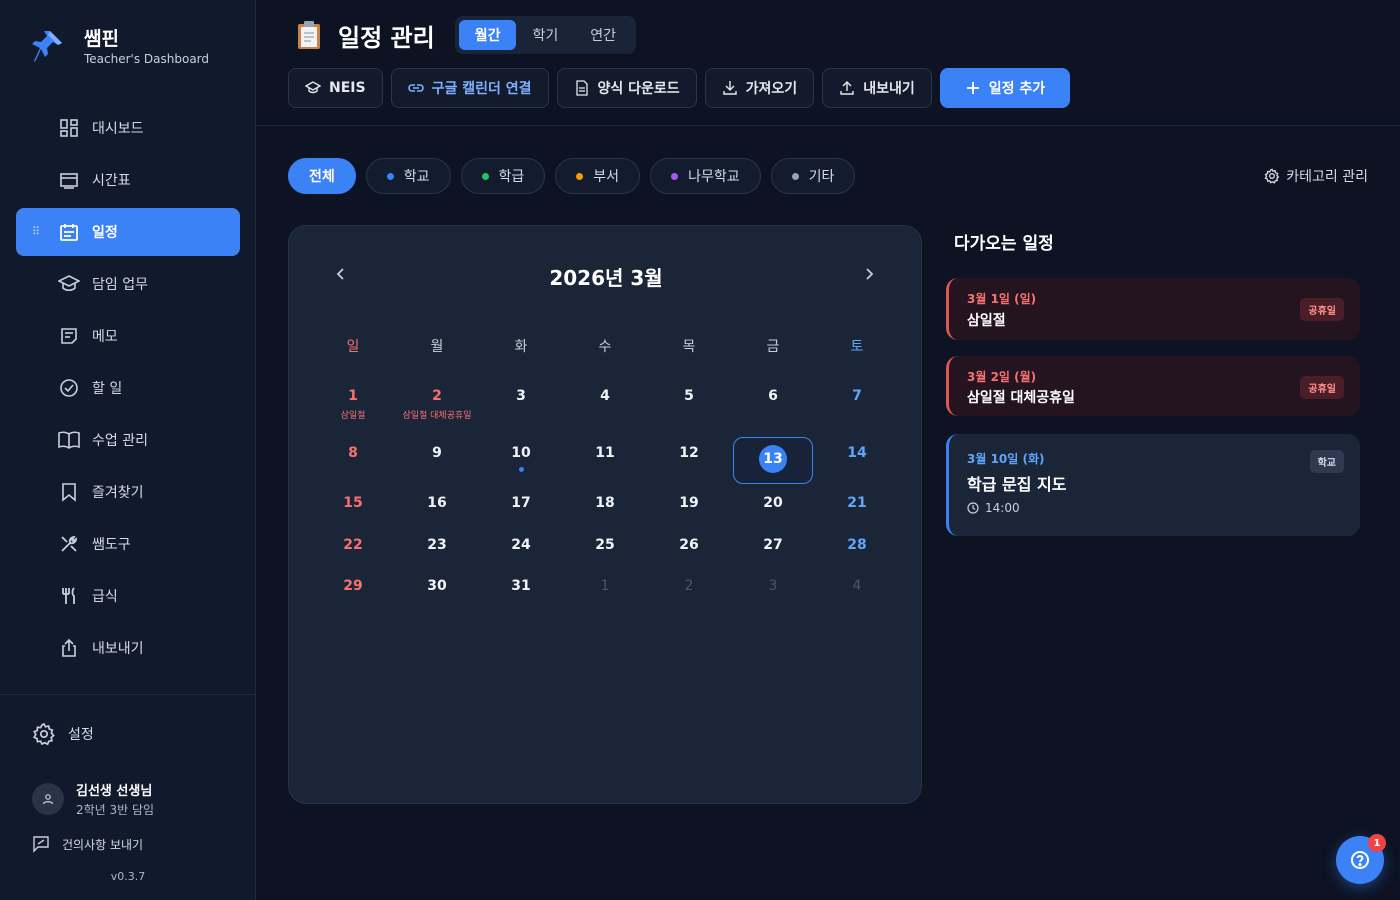 This screenshot has height=900, width=1400. Describe the element at coordinates (1153, 386) in the screenshot. I see `upcoming-event-card: 3월 2일 (월) 삼일절 대체공휴일 공휴일` at that location.